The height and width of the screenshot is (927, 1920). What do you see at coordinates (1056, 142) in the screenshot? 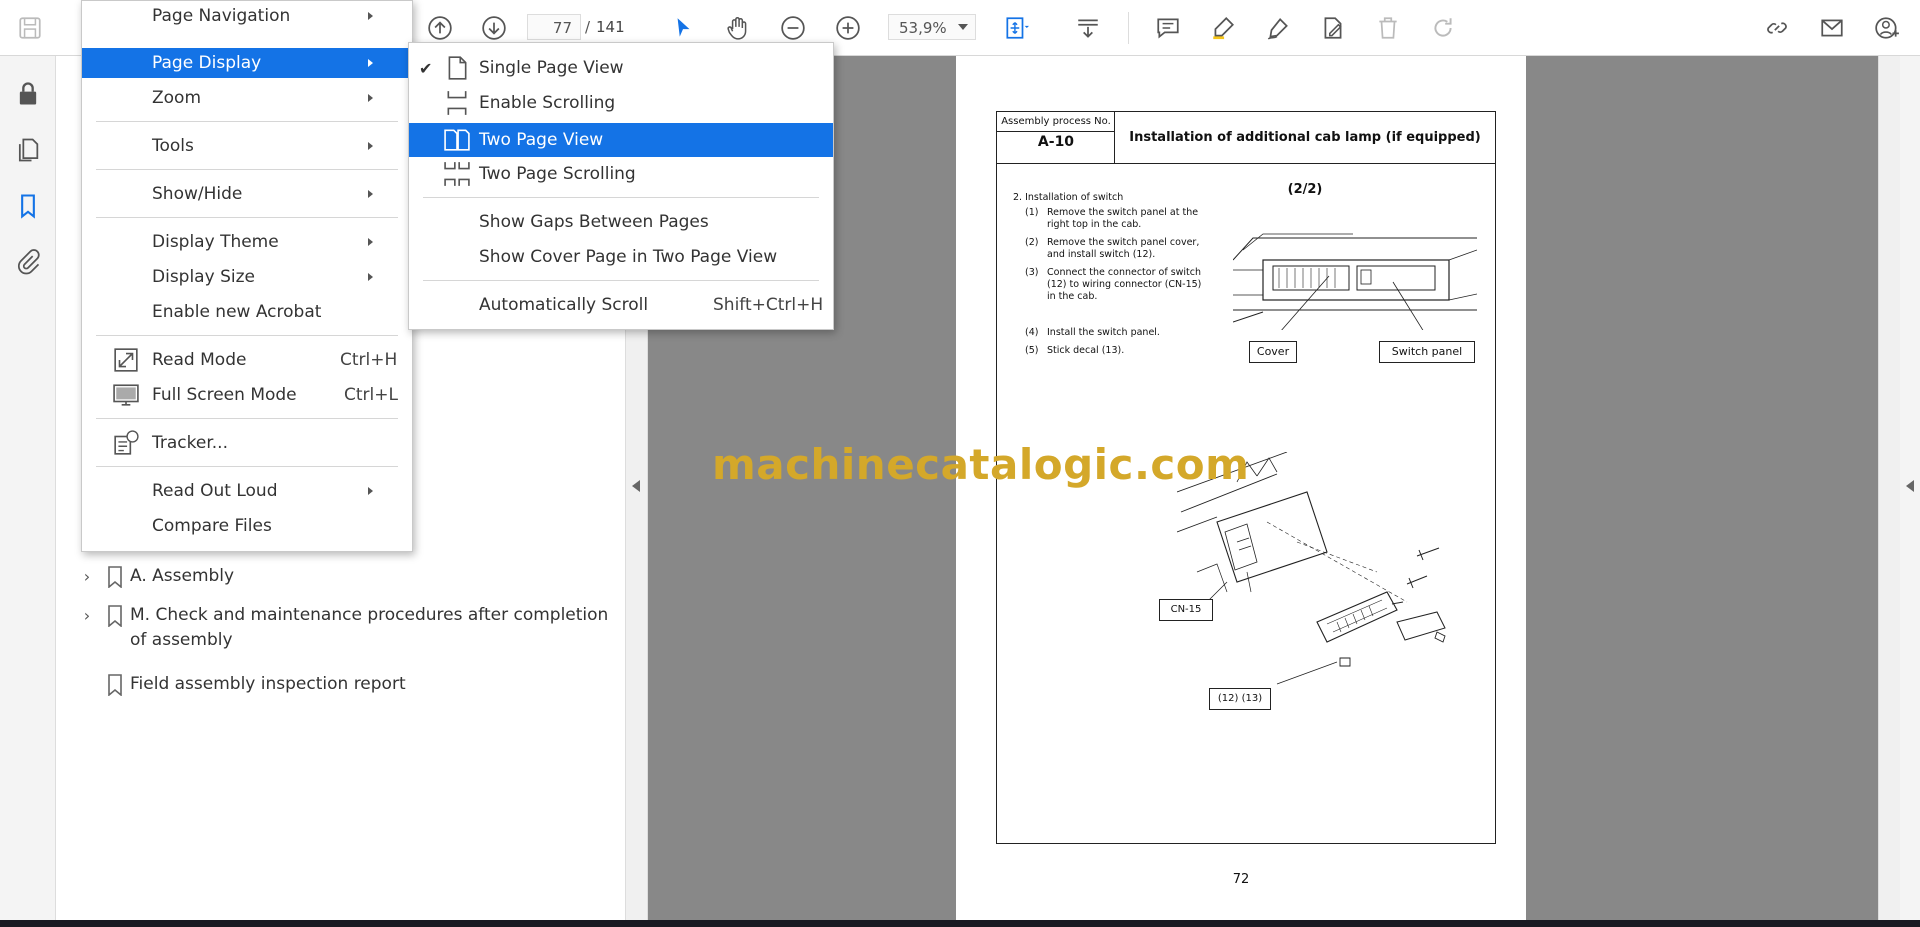
I see `process-number: A-10` at bounding box center [1056, 142].